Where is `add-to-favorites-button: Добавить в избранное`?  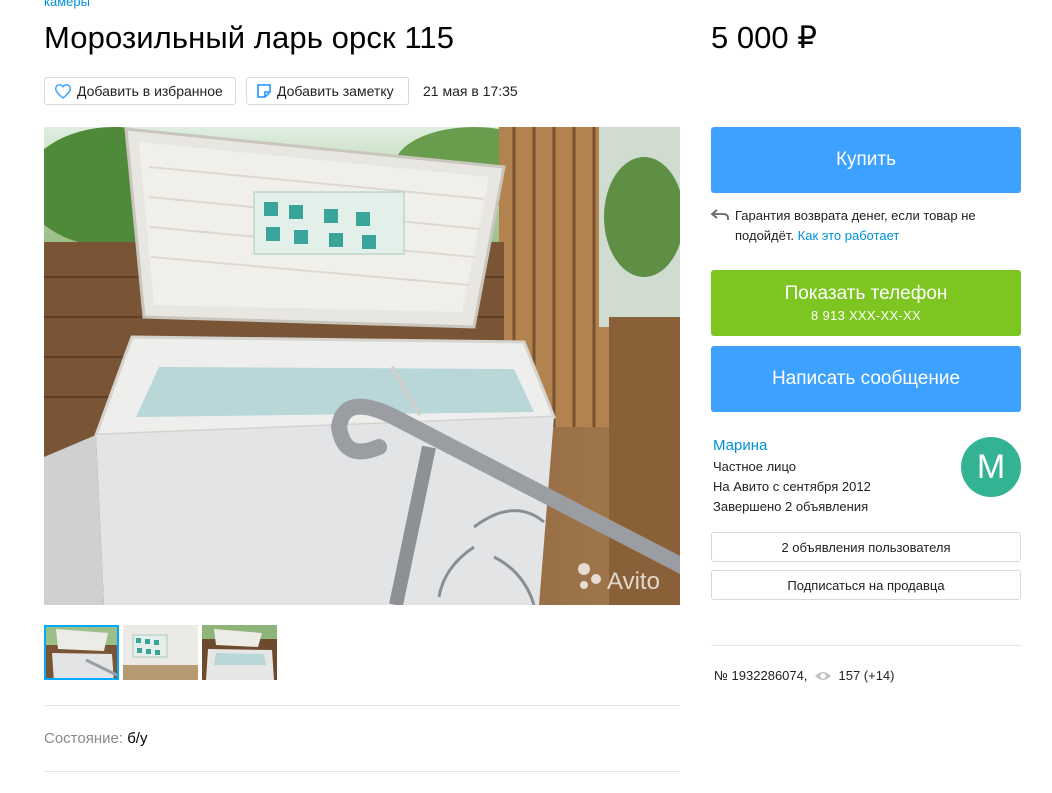 add-to-favorites-button: Добавить в избранное is located at coordinates (140, 91).